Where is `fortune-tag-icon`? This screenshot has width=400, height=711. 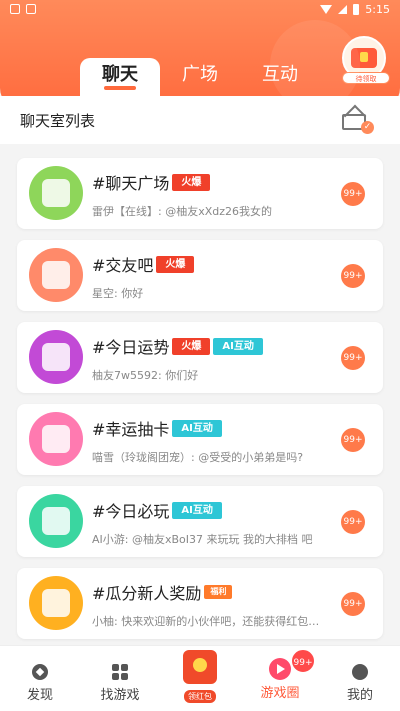
fortune-tag-icon is located at coordinates (56, 357).